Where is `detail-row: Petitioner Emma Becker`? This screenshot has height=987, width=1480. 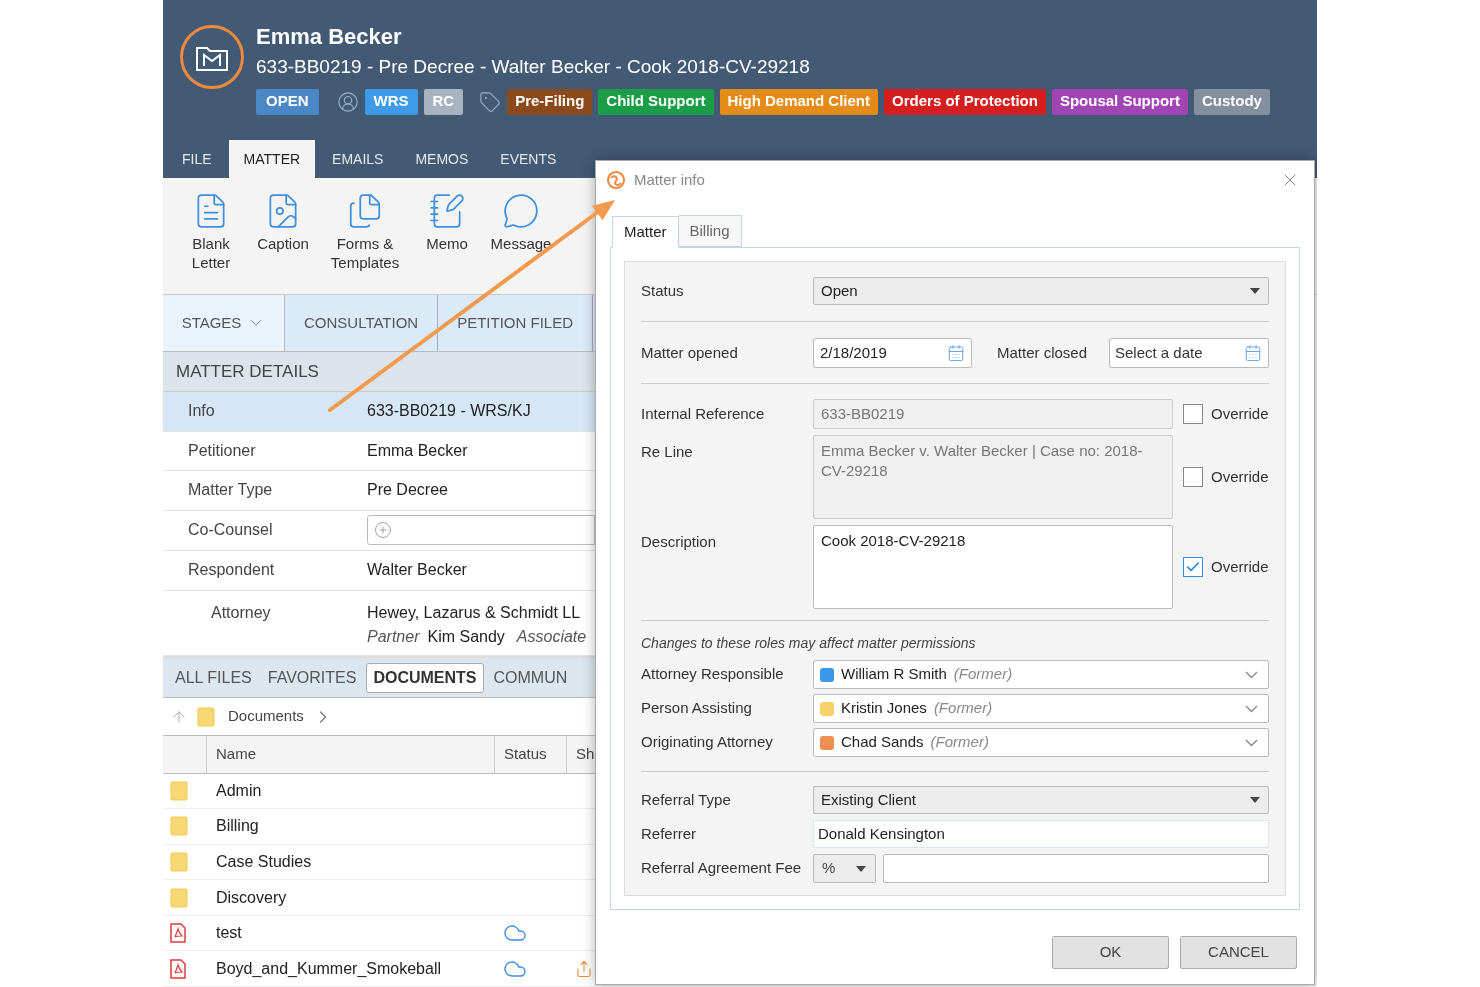 detail-row: Petitioner Emma Becker is located at coordinates (379, 451).